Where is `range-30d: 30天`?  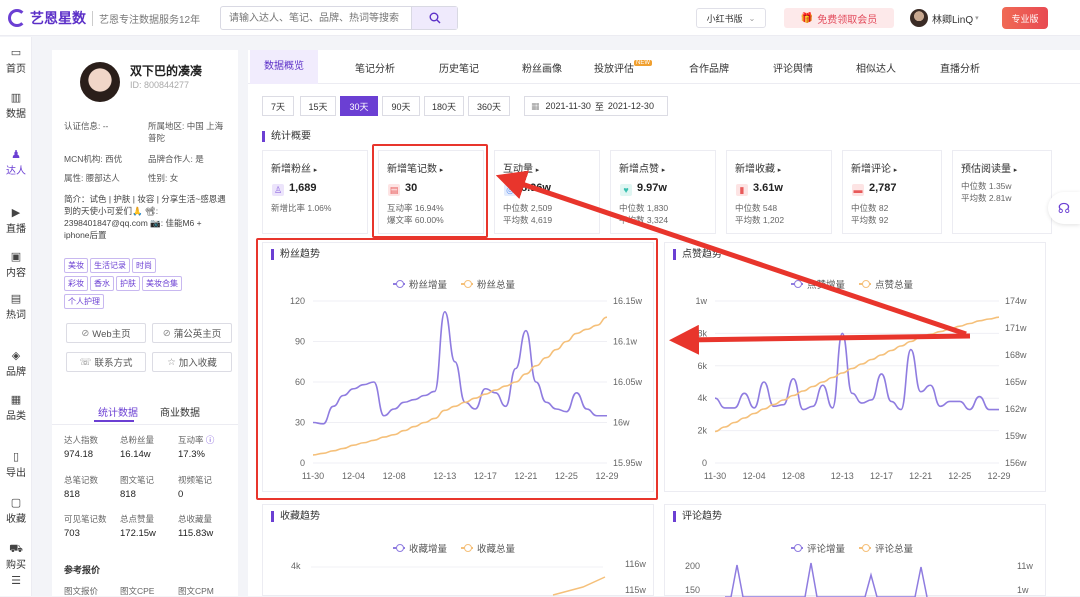 range-30d: 30天 is located at coordinates (359, 106).